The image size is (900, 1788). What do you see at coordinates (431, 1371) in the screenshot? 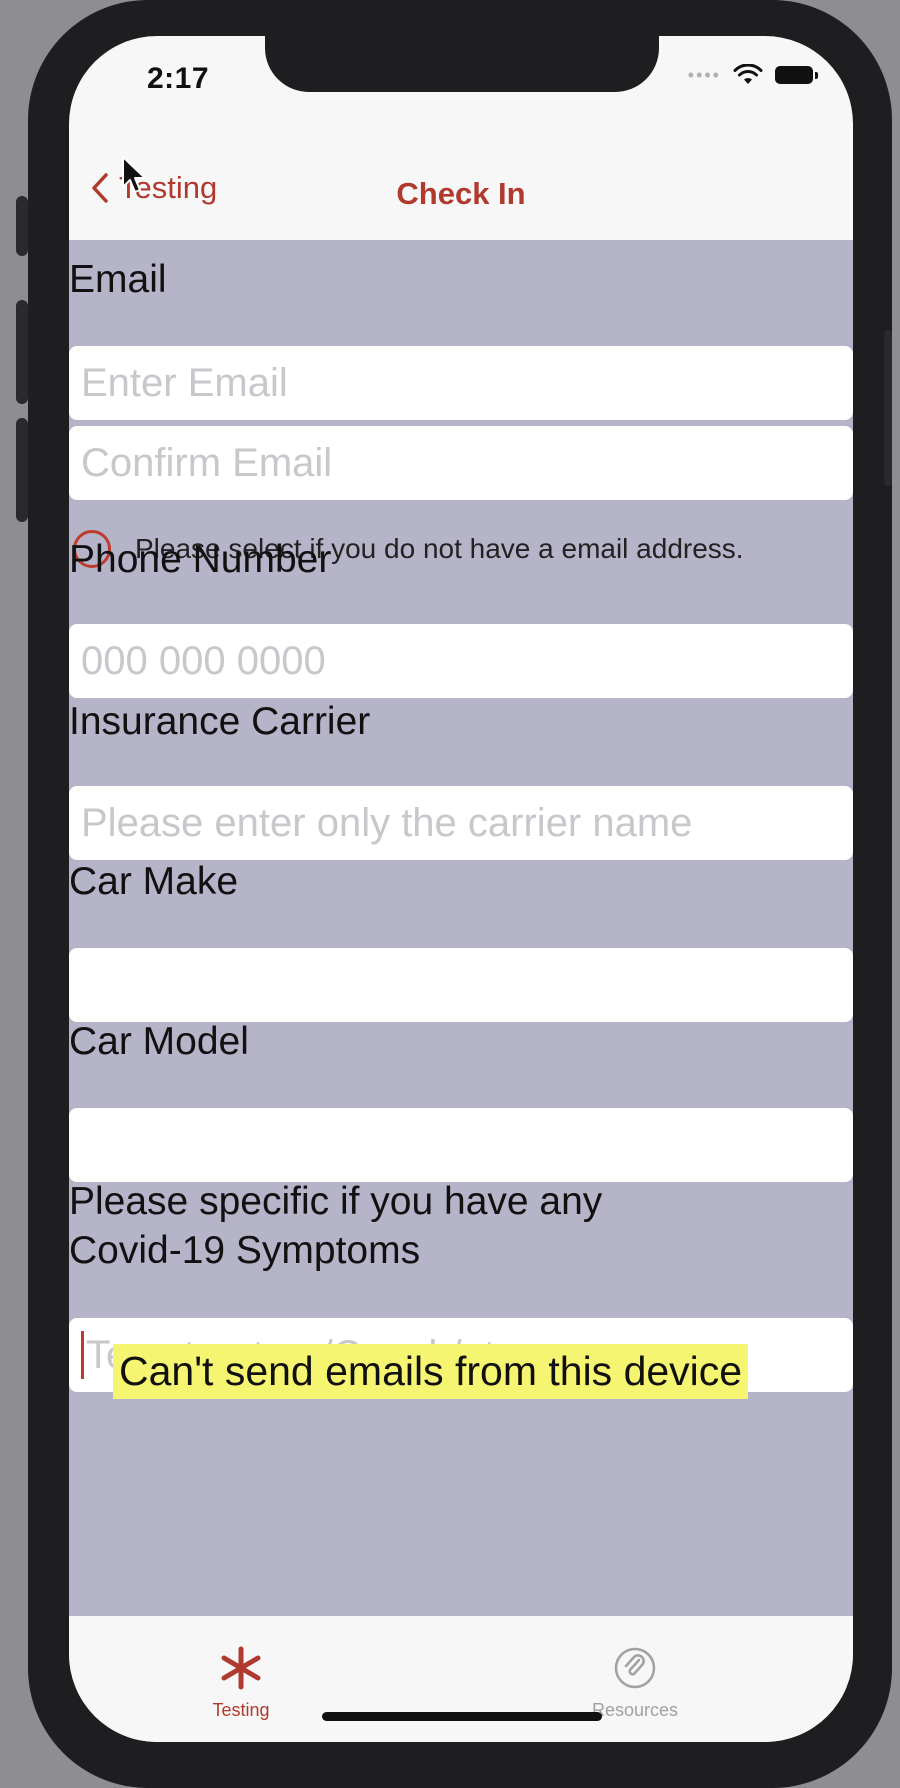
I see `email-warning: Can't send emails from this device` at bounding box center [431, 1371].